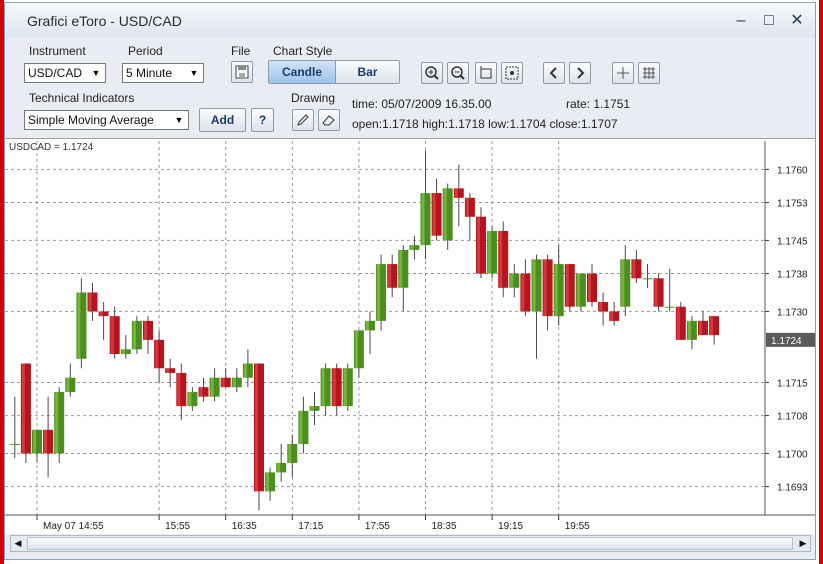 The height and width of the screenshot is (564, 823). Describe the element at coordinates (769, 21) in the screenshot. I see `maximize-icon: □` at that location.